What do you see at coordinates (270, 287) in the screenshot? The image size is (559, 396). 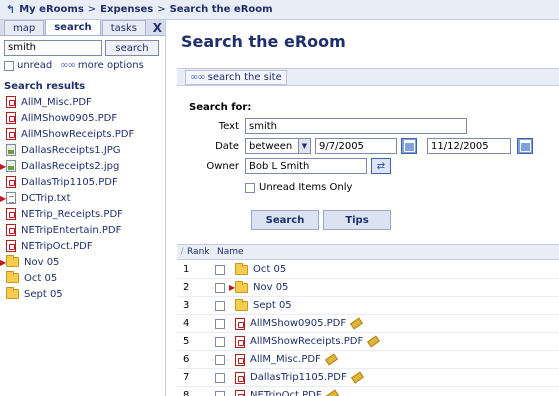 I see `item-name-link: Nov 05` at bounding box center [270, 287].